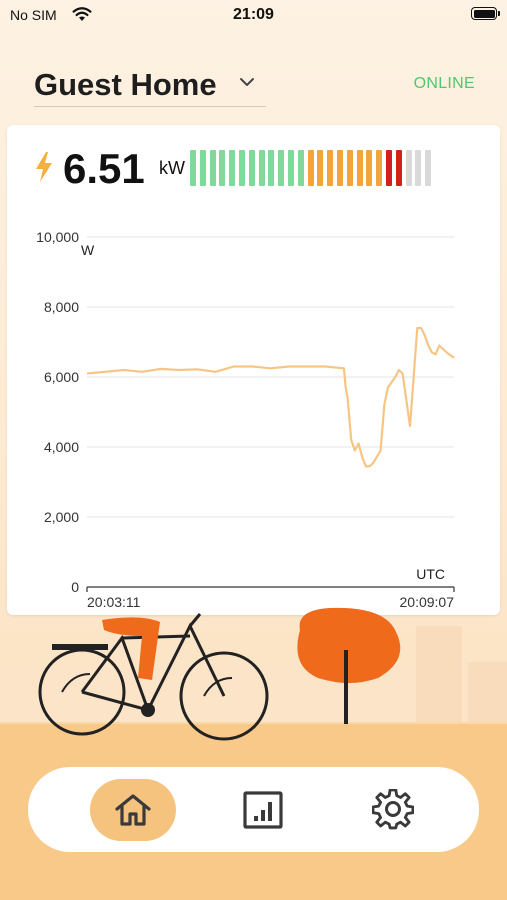  I want to click on home-icon, so click(133, 810).